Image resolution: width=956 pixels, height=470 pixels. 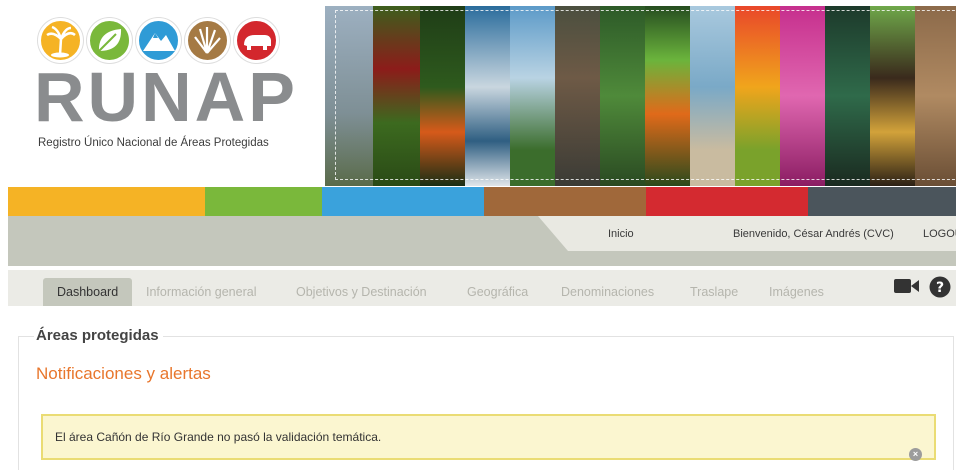 I want to click on notifications-title: Notificaciones y alertas, so click(x=123, y=373).